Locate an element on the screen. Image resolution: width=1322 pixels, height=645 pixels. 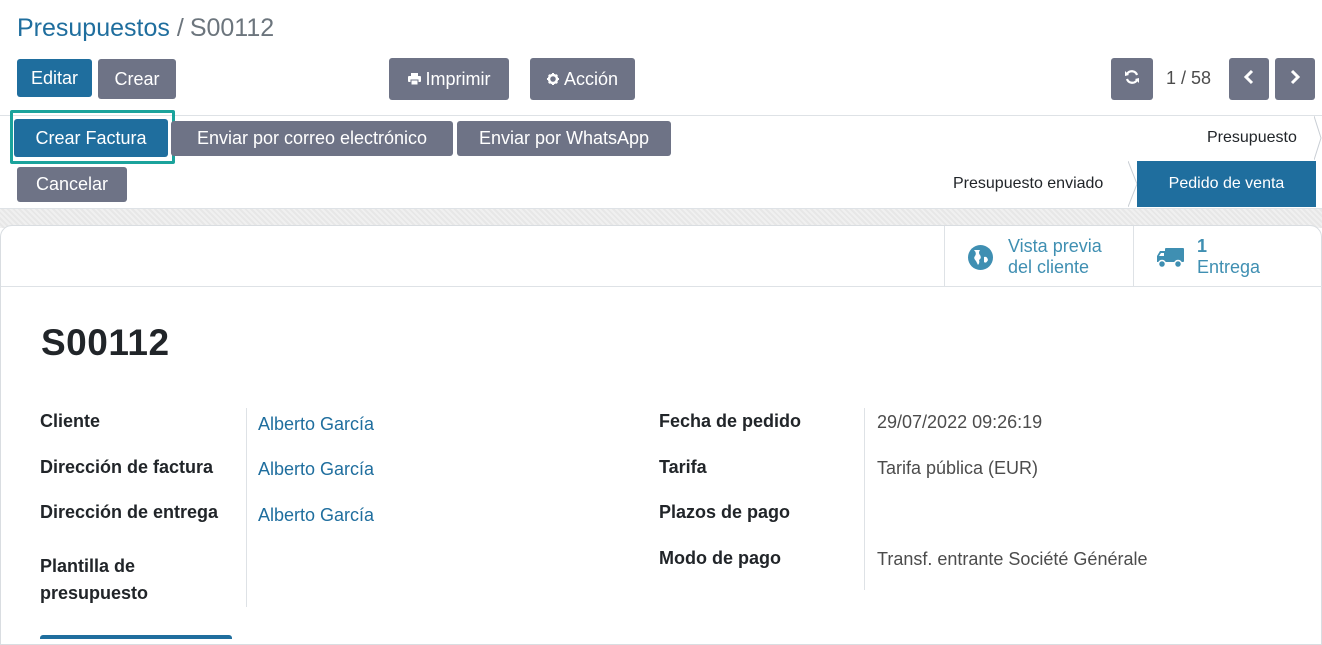
order-date-label: Fecha de pedido is located at coordinates (730, 421).